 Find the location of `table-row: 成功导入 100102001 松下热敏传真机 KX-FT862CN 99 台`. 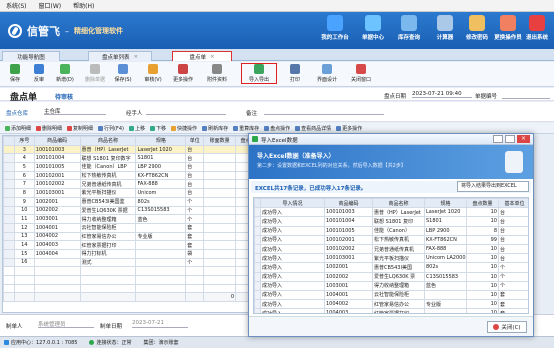

table-row: 成功导入 100102001 松下热敏传真机 KX-FT862CN 99 台 is located at coordinates (391, 239).